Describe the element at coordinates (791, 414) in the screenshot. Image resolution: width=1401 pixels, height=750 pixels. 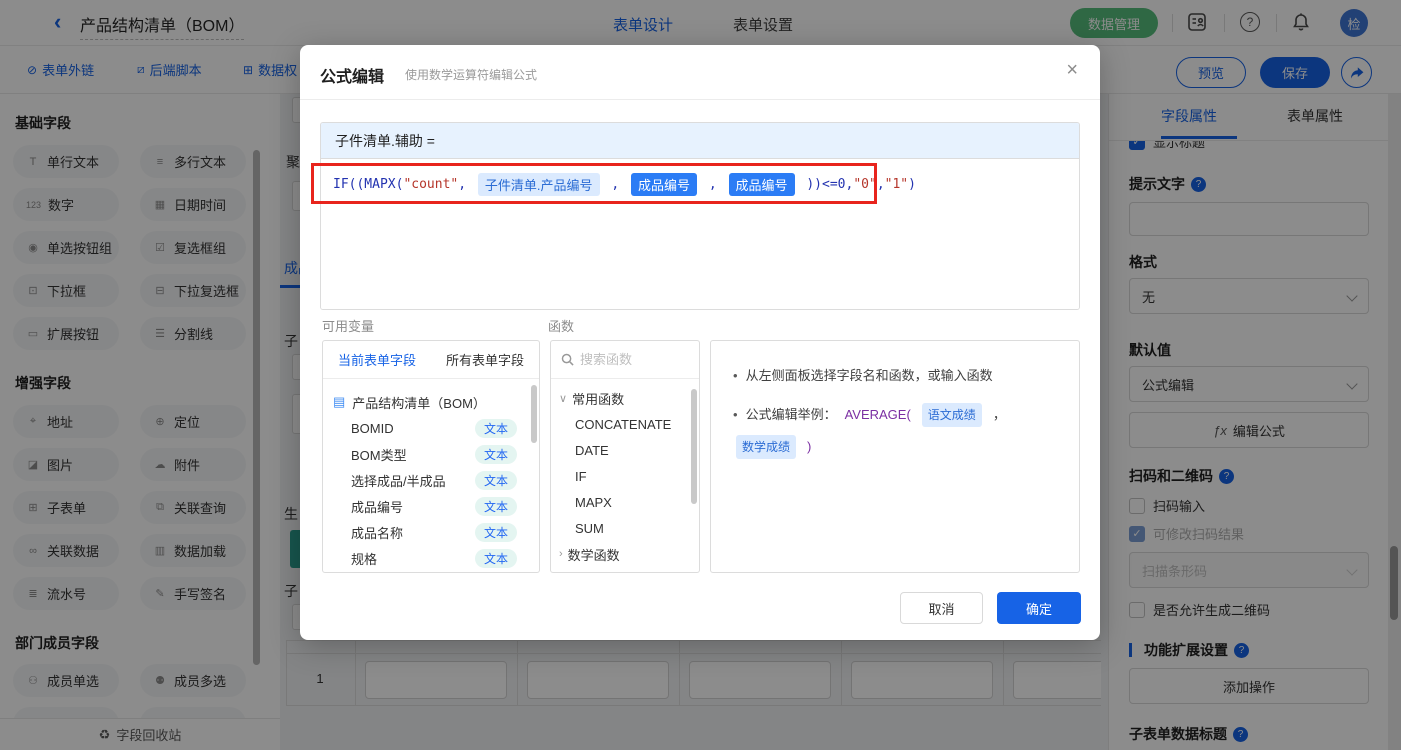
I see `help-text: 公式编辑举例：` at that location.